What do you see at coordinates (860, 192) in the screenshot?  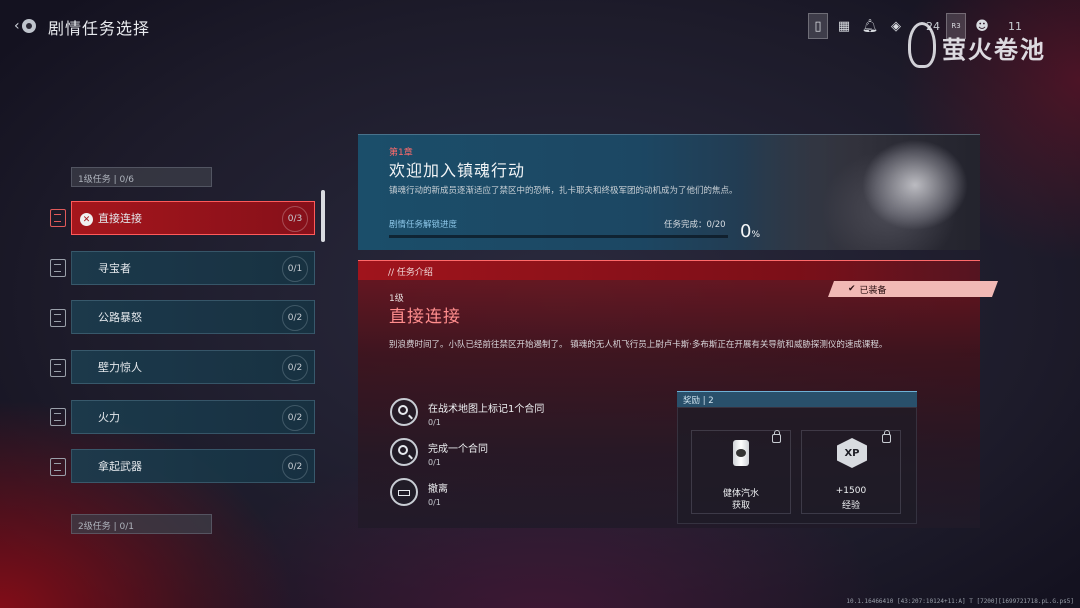 I see `chapter-character-art` at bounding box center [860, 192].